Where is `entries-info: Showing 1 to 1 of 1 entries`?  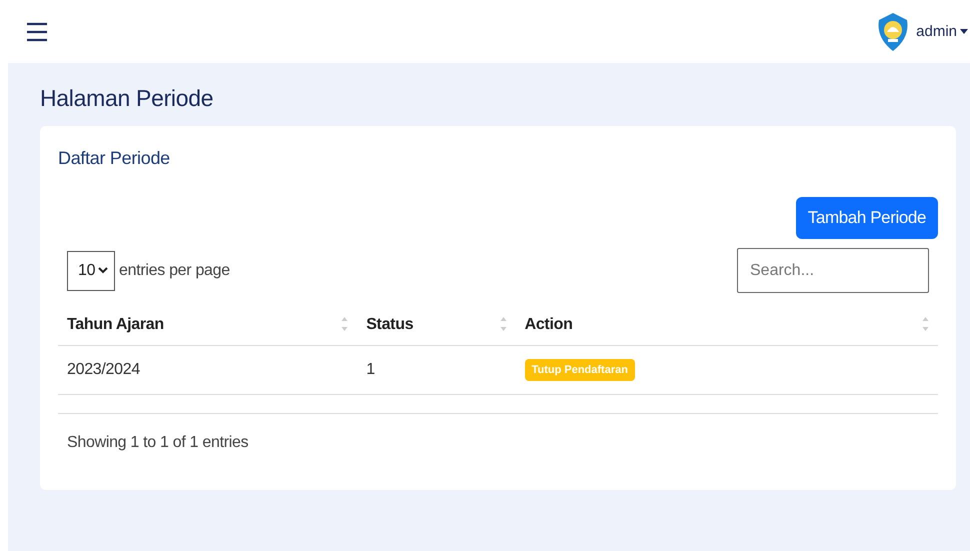
entries-info: Showing 1 to 1 of 1 entries is located at coordinates (158, 442).